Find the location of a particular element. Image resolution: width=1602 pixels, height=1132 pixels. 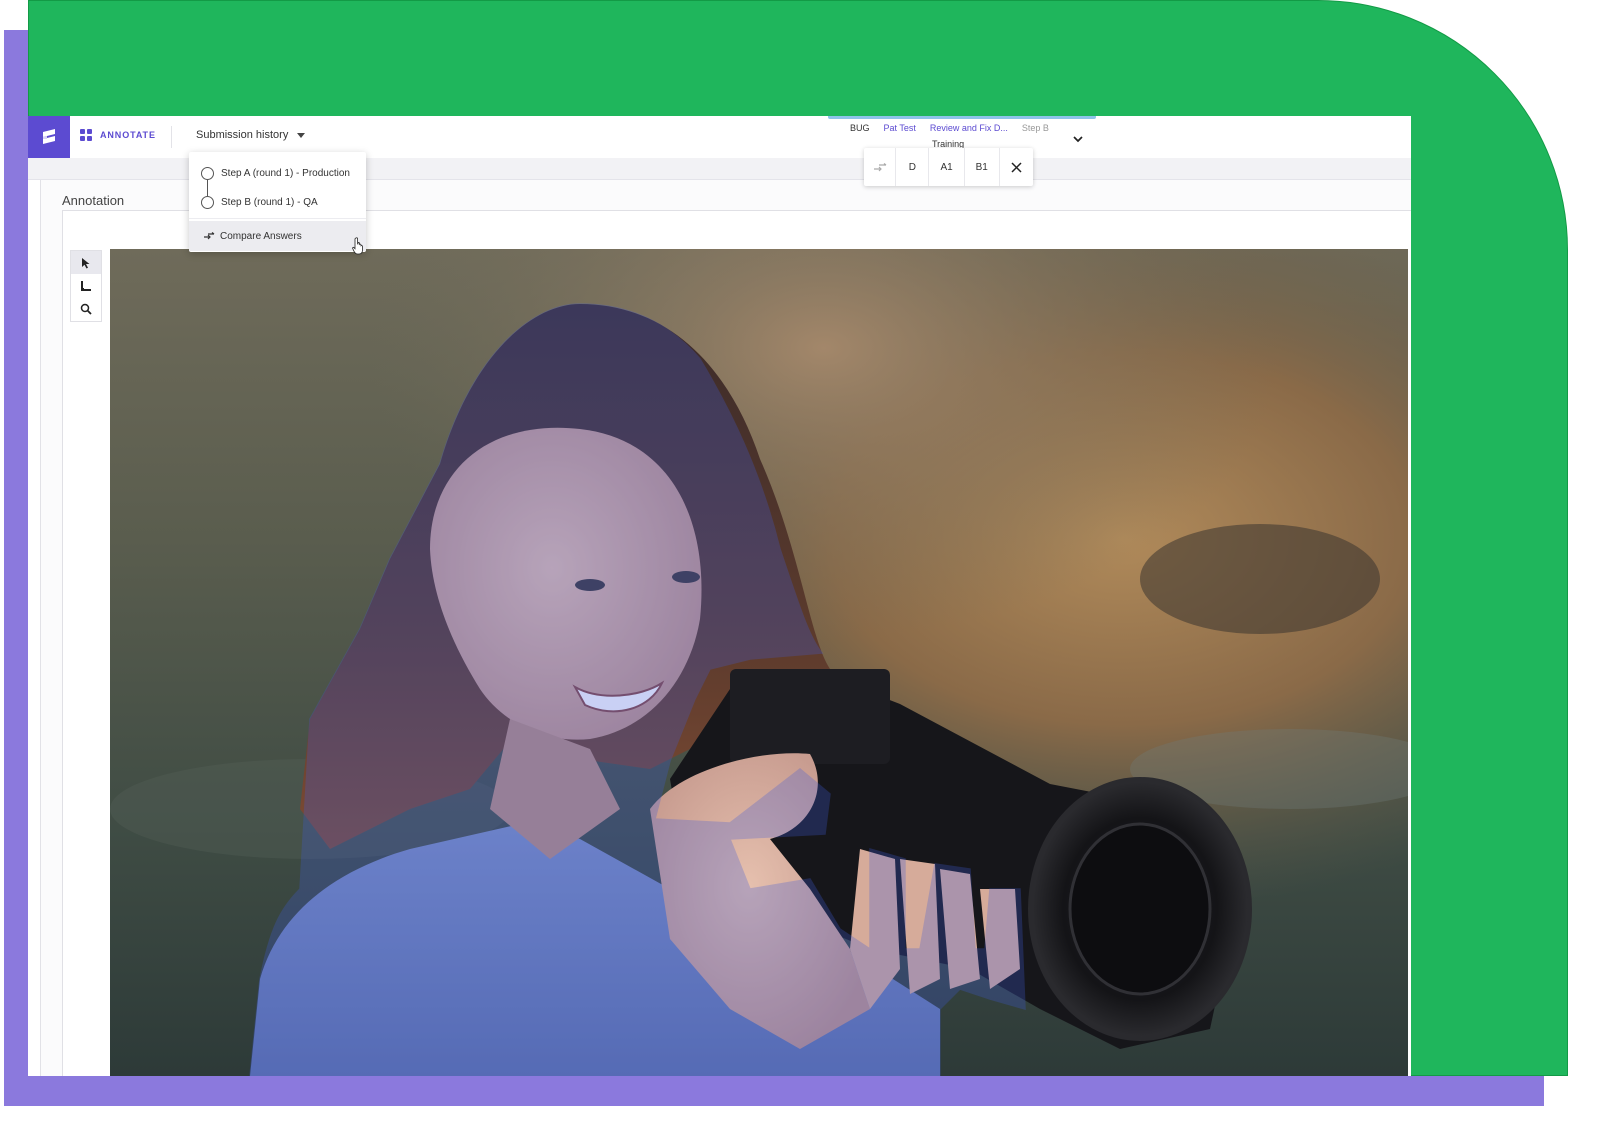

dropdown-step-a-label: Step A (round 1) - Production is located at coordinates (285, 173).